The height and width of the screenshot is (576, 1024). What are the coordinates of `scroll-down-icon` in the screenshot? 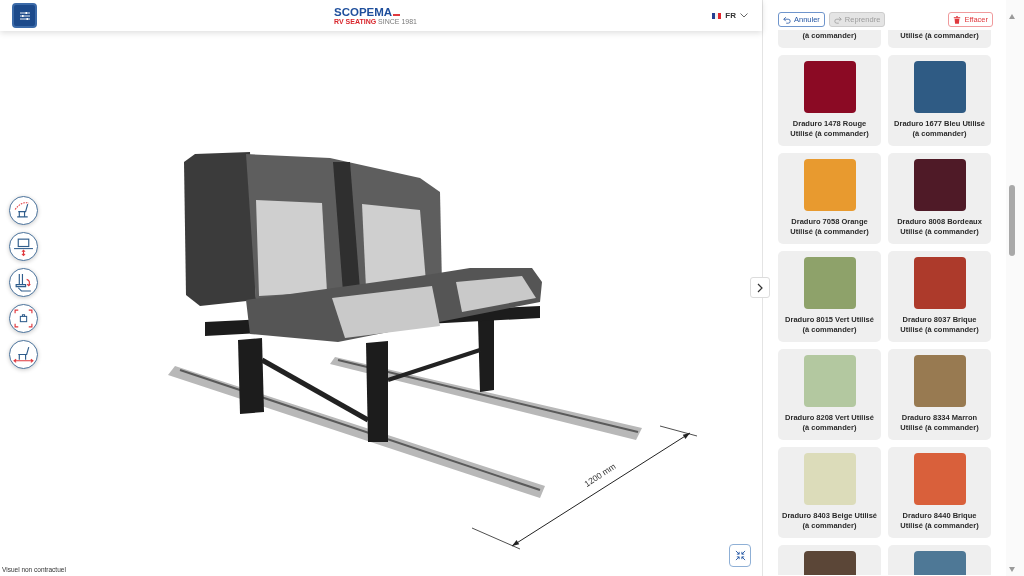 It's located at (1012, 569).